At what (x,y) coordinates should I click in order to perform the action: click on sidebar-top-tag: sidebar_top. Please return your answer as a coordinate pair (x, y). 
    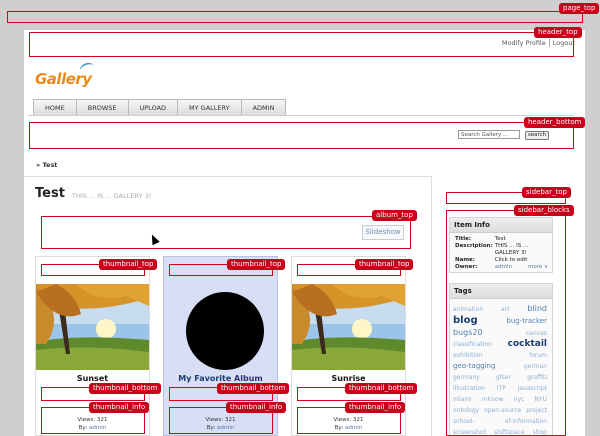
    Looking at the image, I should click on (546, 192).